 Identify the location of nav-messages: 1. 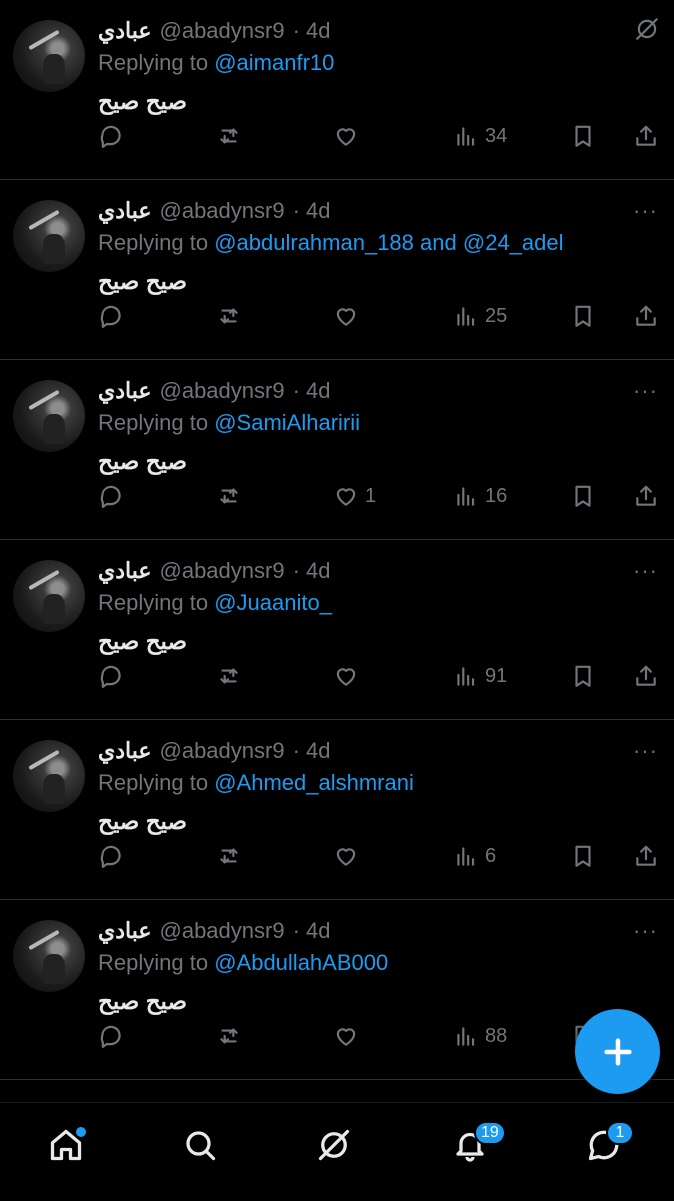
(610, 1144).